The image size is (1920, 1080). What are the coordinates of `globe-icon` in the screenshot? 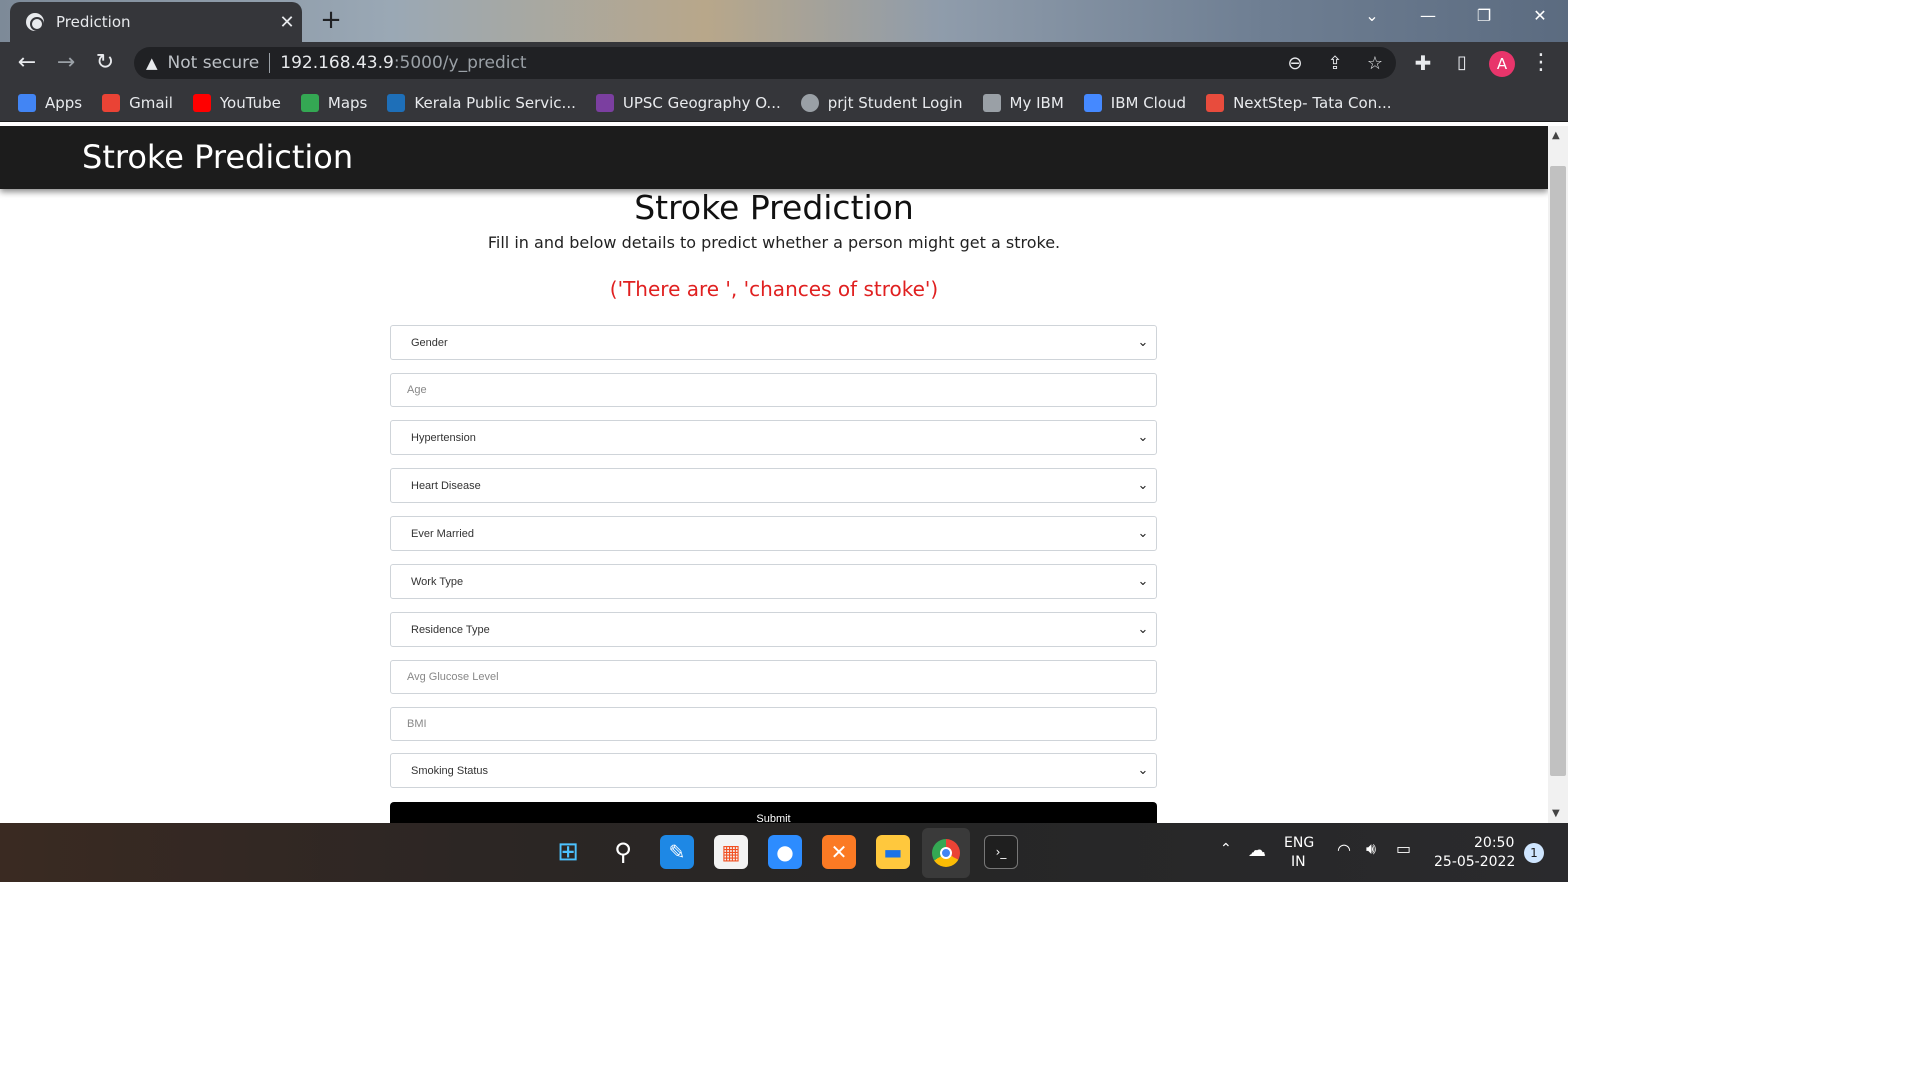 It's located at (809, 102).